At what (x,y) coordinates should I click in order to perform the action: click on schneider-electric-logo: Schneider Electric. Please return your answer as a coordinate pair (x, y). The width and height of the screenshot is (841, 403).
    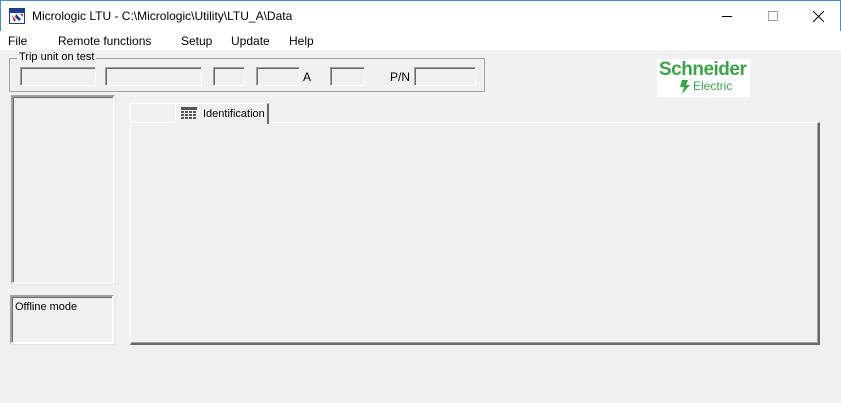
    Looking at the image, I should click on (703, 78).